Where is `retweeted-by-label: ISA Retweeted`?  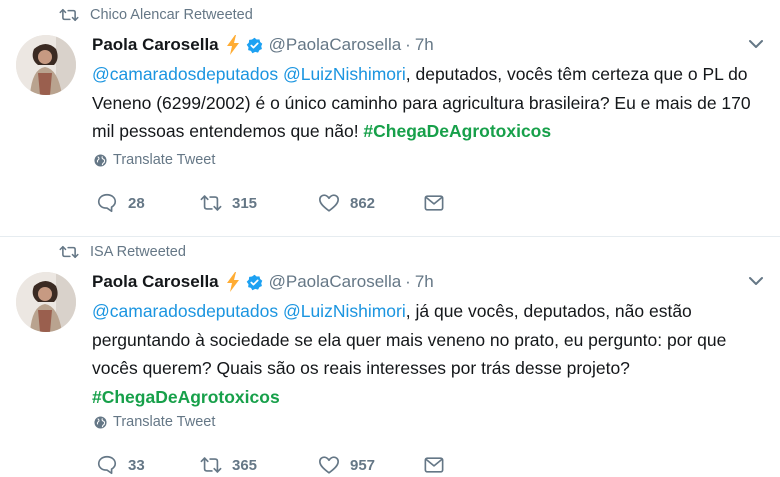 retweeted-by-label: ISA Retweeted is located at coordinates (138, 252).